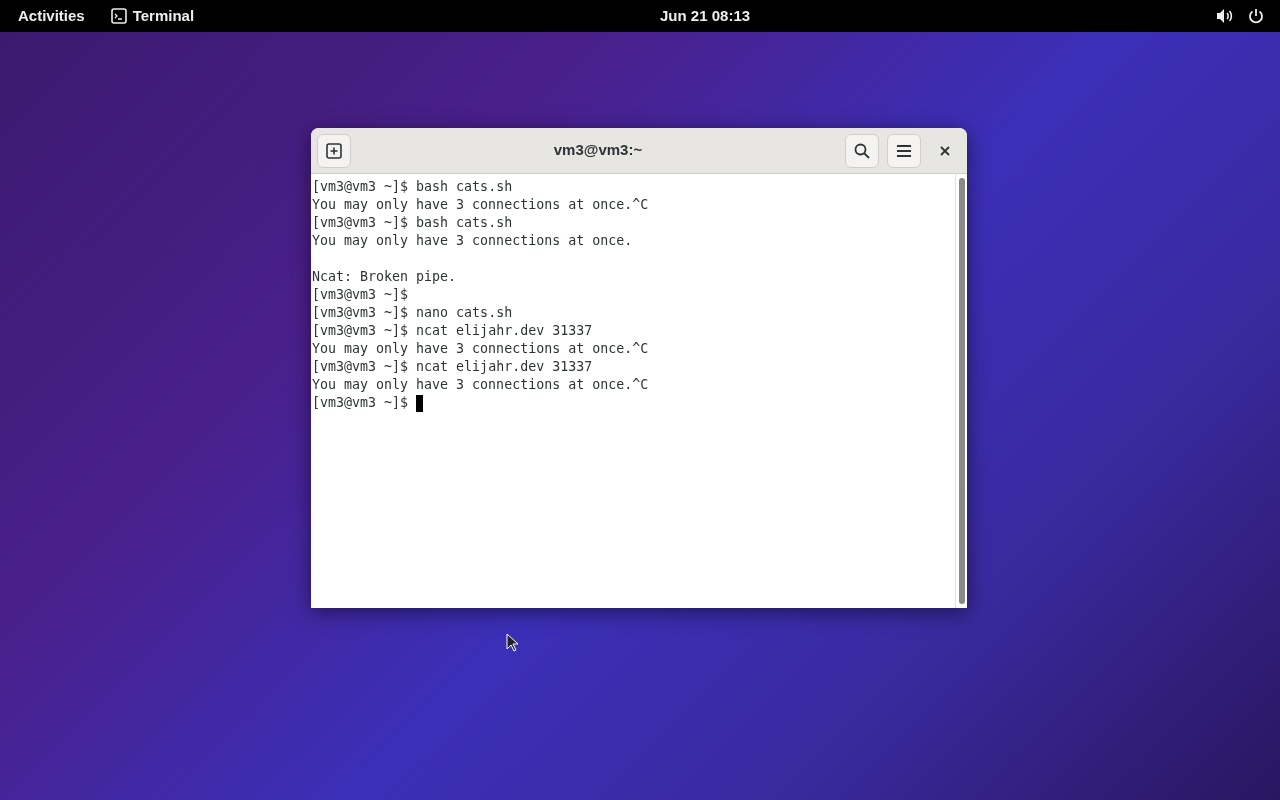 The width and height of the screenshot is (1280, 800). Describe the element at coordinates (51, 16) in the screenshot. I see `activities-button: Activities` at that location.